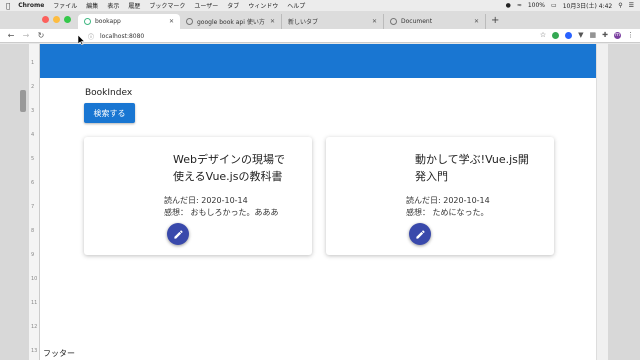 The height and width of the screenshot is (360, 640). Describe the element at coordinates (109, 93) in the screenshot. I see `page-title: BookIndex` at that location.